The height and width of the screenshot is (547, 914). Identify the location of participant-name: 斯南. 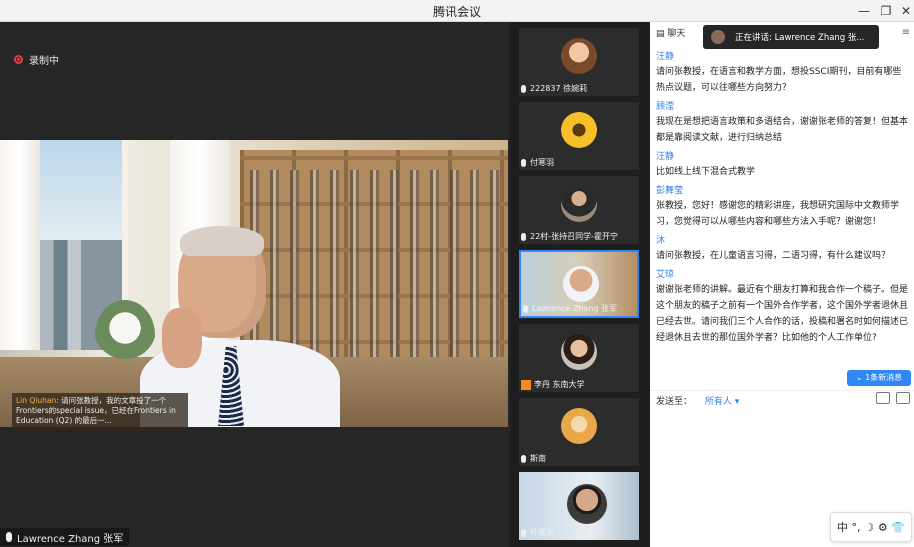
(538, 458).